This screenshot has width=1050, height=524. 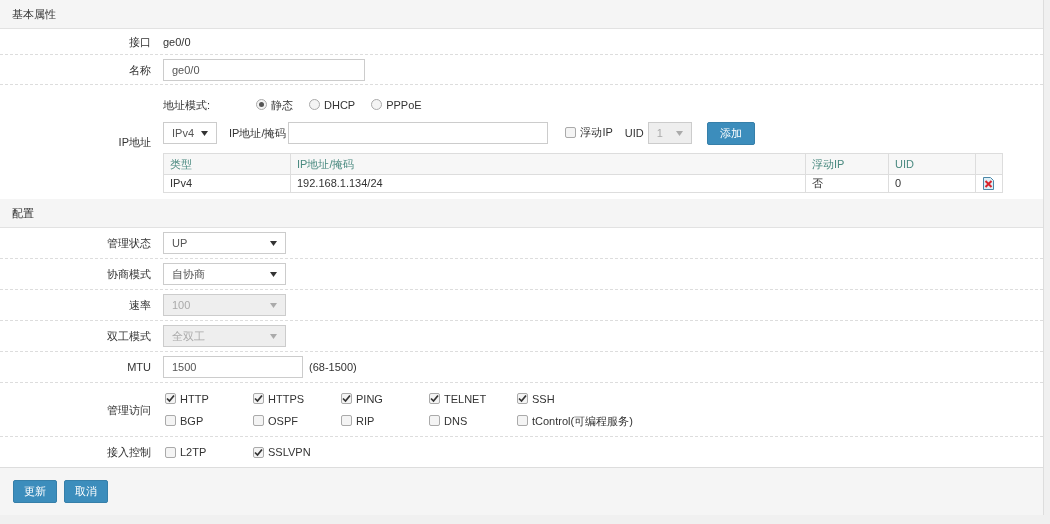 I want to click on checkbox-option: 浮动IP, so click(x=589, y=132).